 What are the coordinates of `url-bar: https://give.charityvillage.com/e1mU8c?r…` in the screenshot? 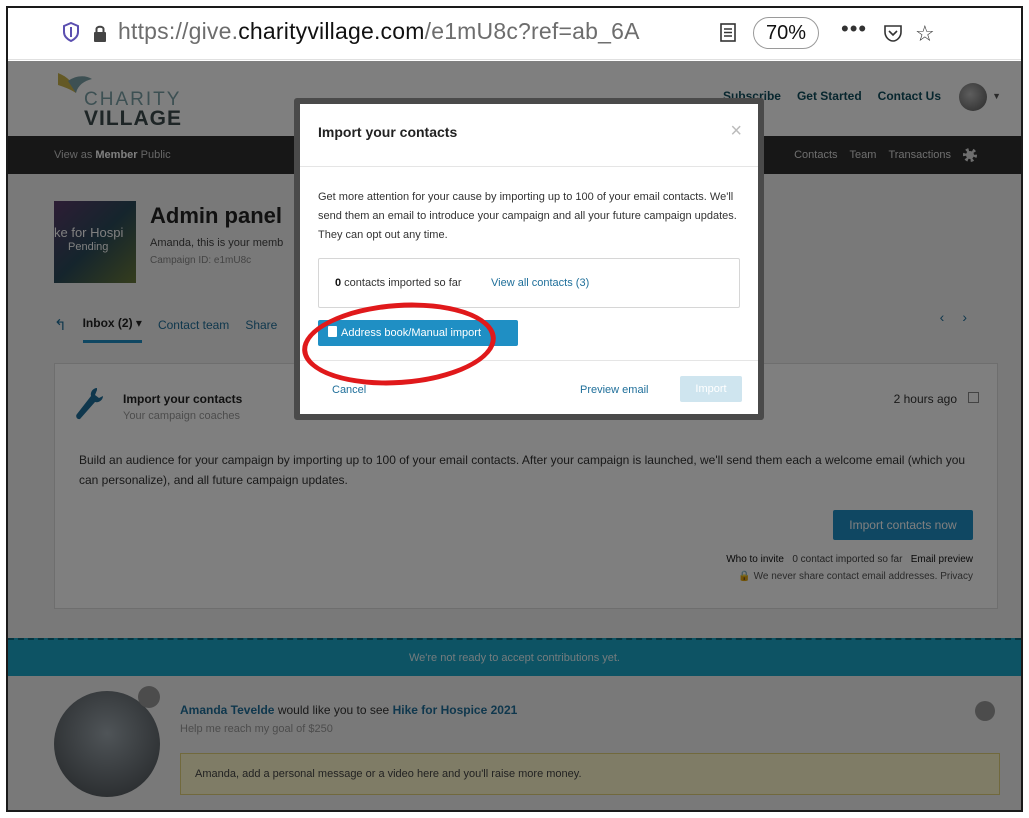 It's located at (514, 34).